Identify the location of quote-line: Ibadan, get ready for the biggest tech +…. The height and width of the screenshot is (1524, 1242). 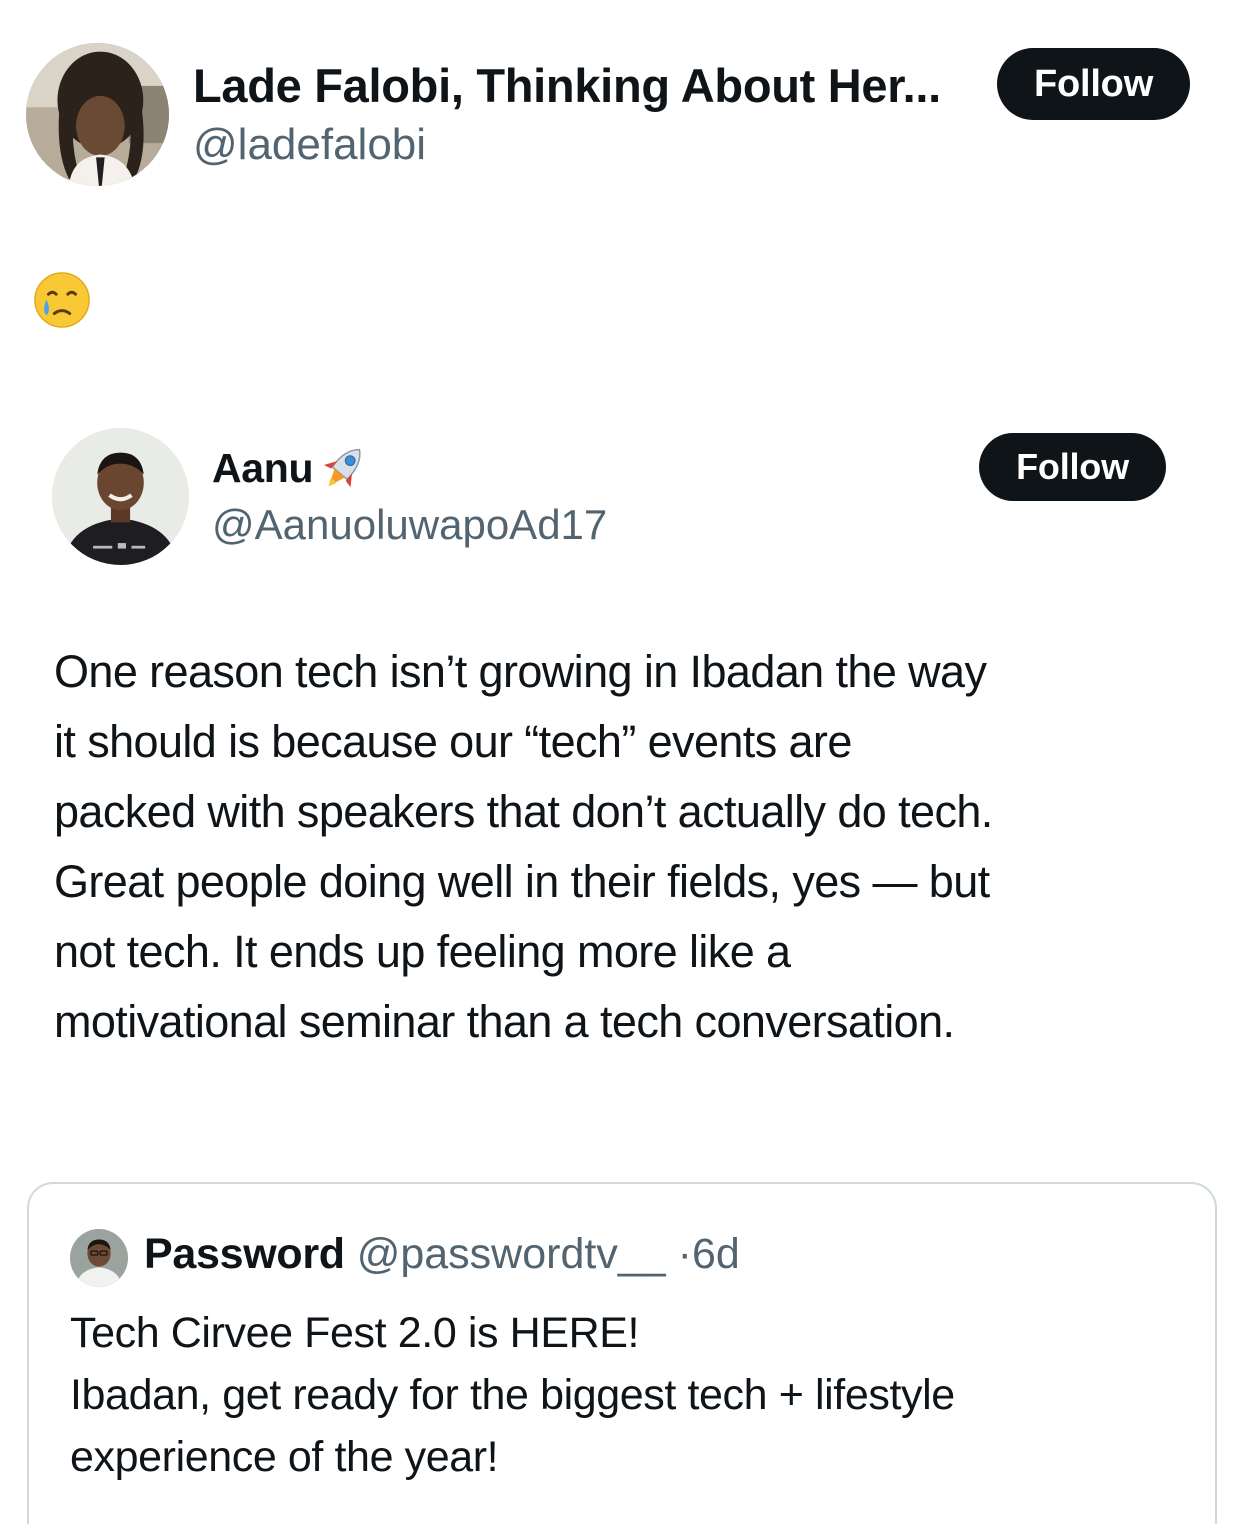
(512, 1395).